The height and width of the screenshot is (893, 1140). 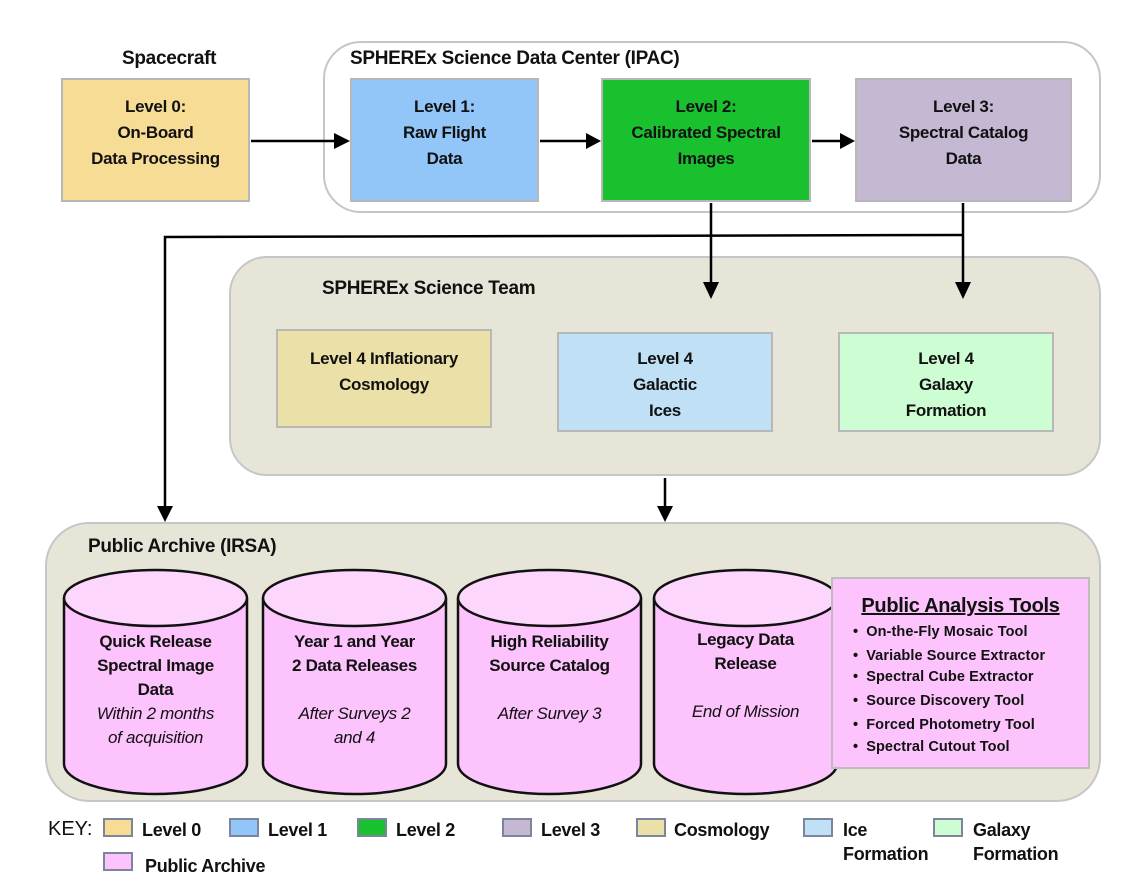 I want to click on tool-item: On-the-Fly Mosaic Tool, so click(x=970, y=632).